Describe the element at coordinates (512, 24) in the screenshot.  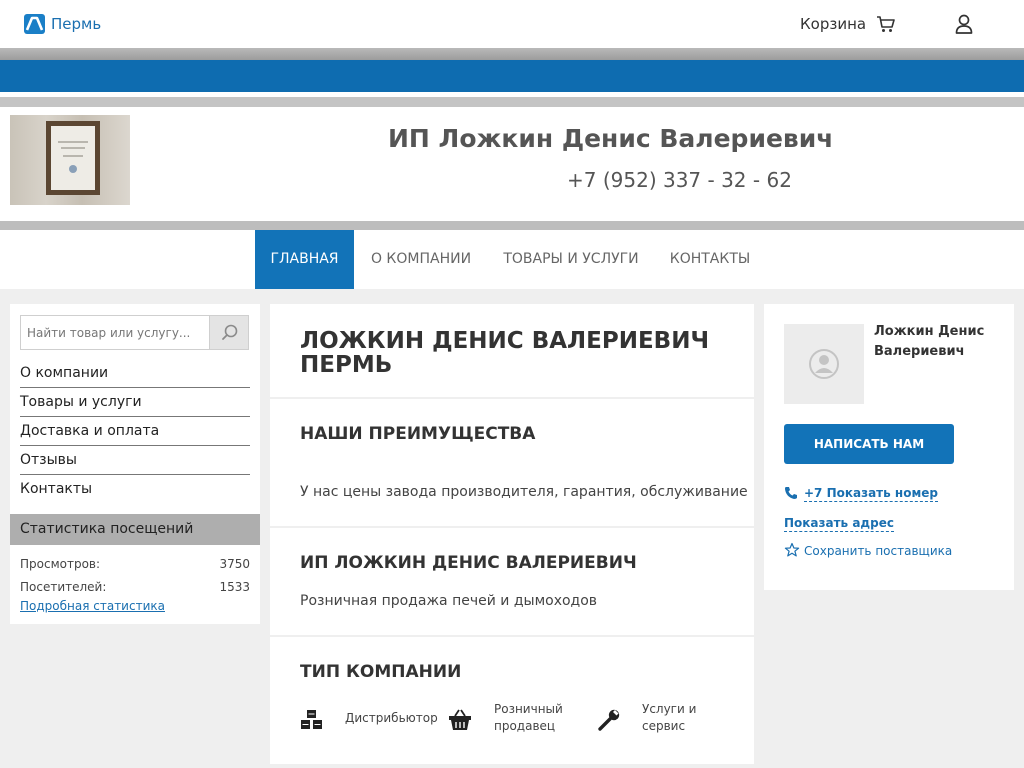
I see `top-bar: Пермь Корзина` at that location.